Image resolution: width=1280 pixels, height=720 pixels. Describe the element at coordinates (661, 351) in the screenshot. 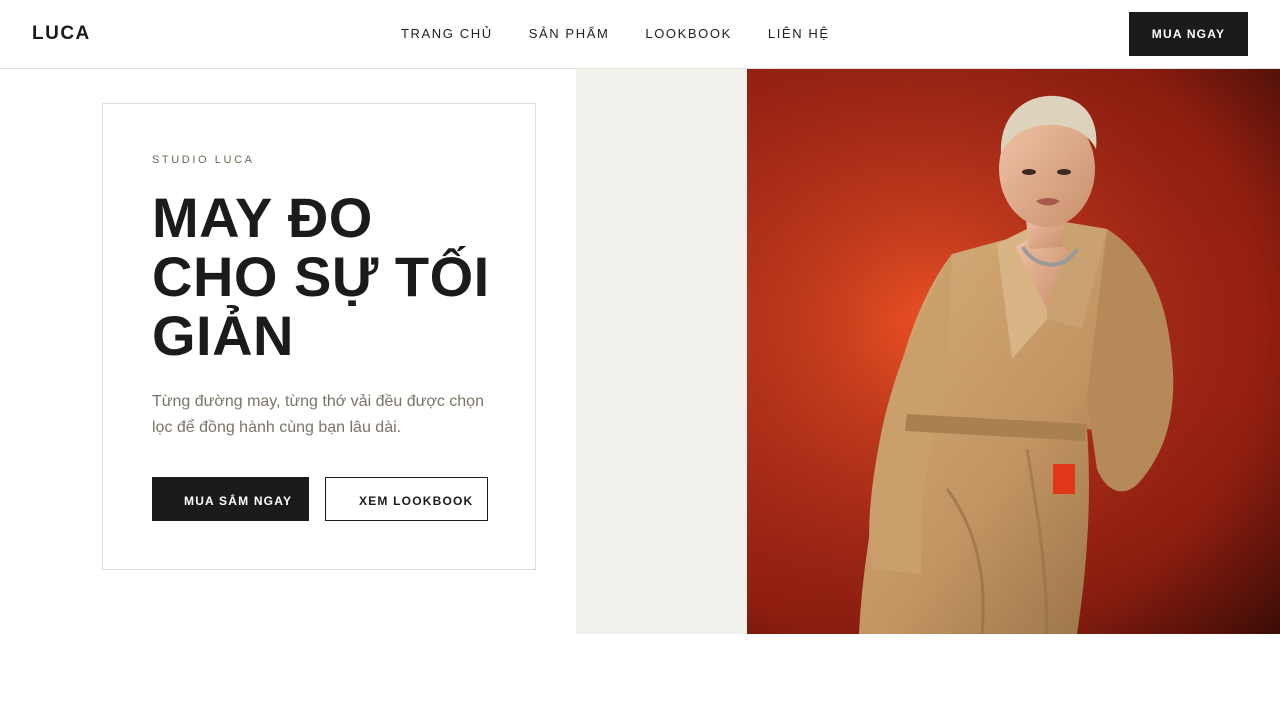

I see `beige-panel` at that location.